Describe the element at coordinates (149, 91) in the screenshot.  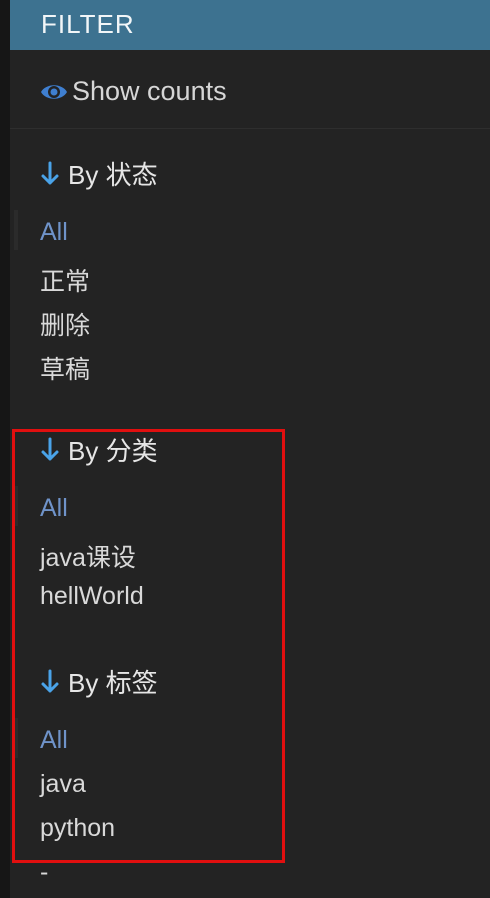
I see `show-counts-label: Show counts` at that location.